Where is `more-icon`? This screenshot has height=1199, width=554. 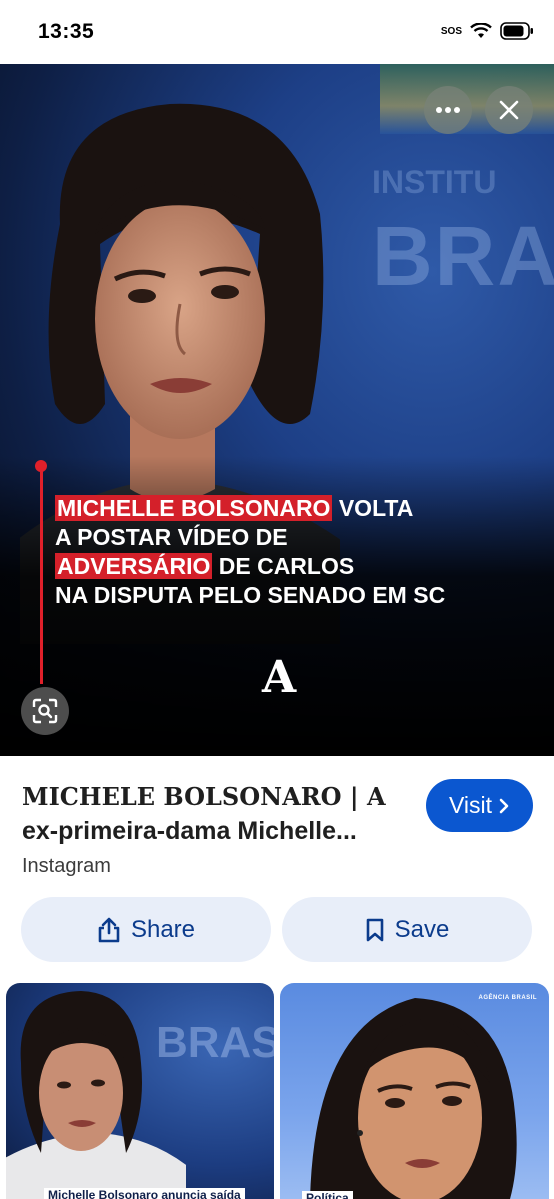 more-icon is located at coordinates (448, 110).